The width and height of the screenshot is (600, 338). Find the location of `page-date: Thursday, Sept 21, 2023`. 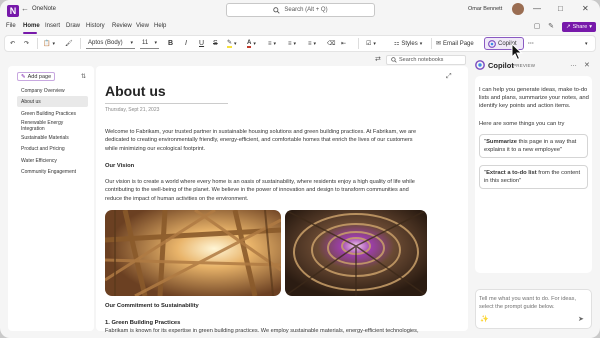

page-date: Thursday, Sept 21, 2023 is located at coordinates (132, 110).